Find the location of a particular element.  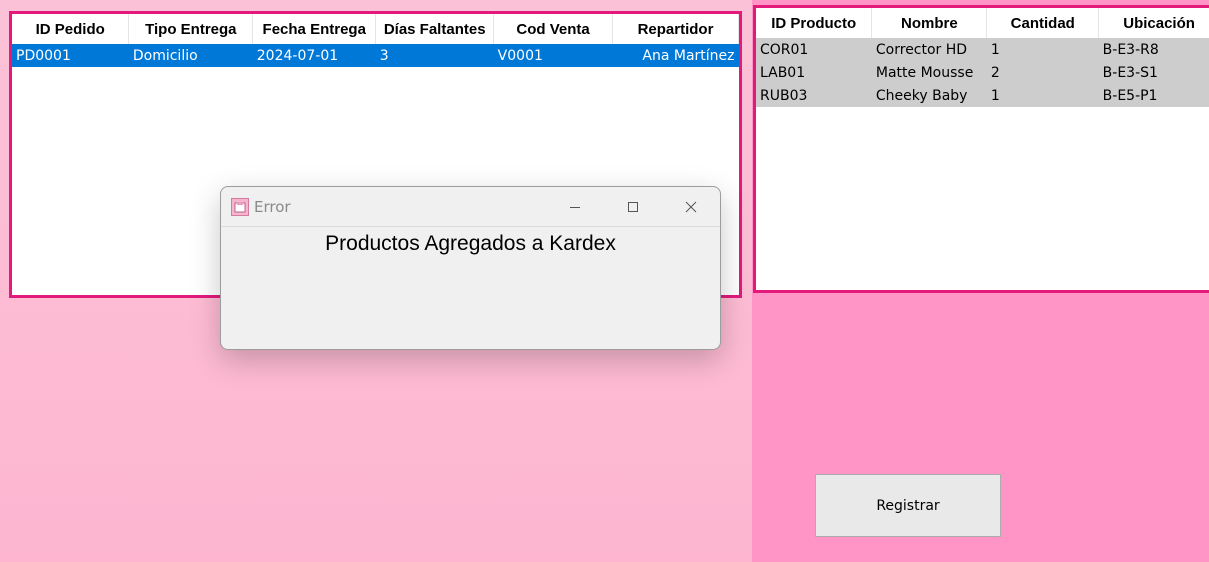

table-row: RUB03 Cheeky Baby 1 B-E5-P1 is located at coordinates (982, 95).